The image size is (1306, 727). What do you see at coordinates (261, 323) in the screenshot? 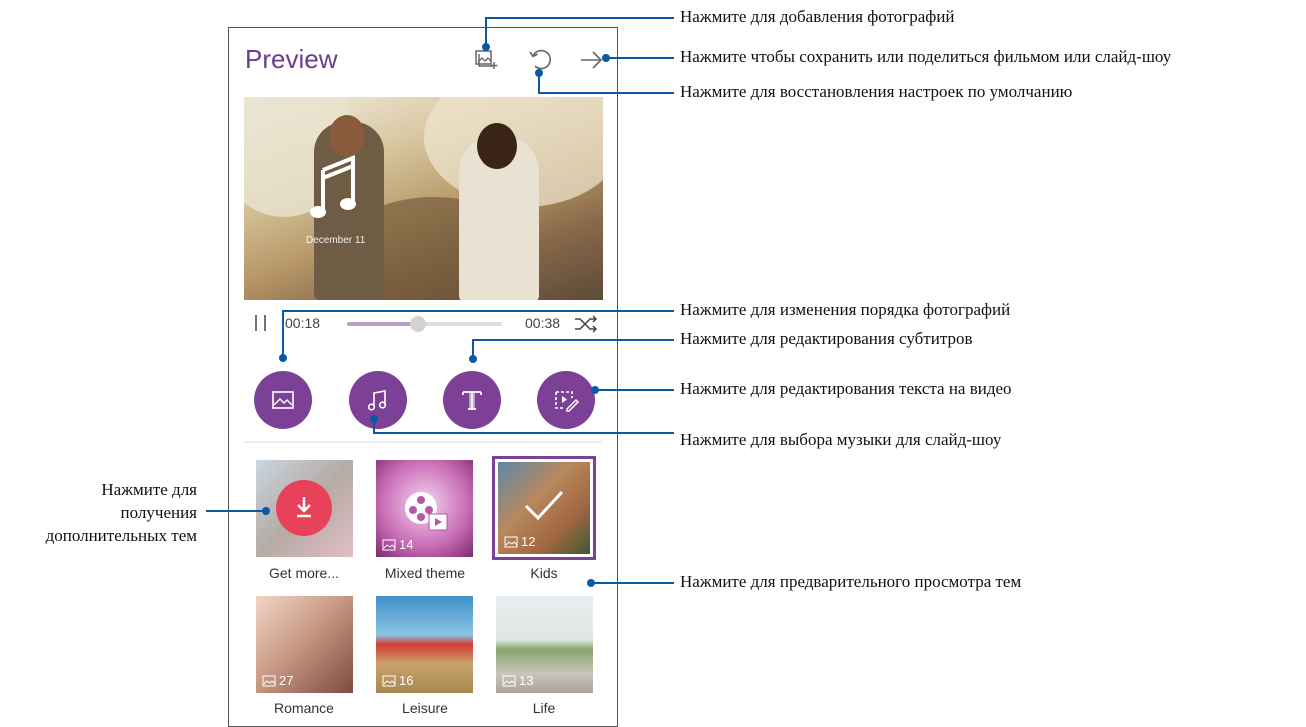
I see `pause-icon` at bounding box center [261, 323].